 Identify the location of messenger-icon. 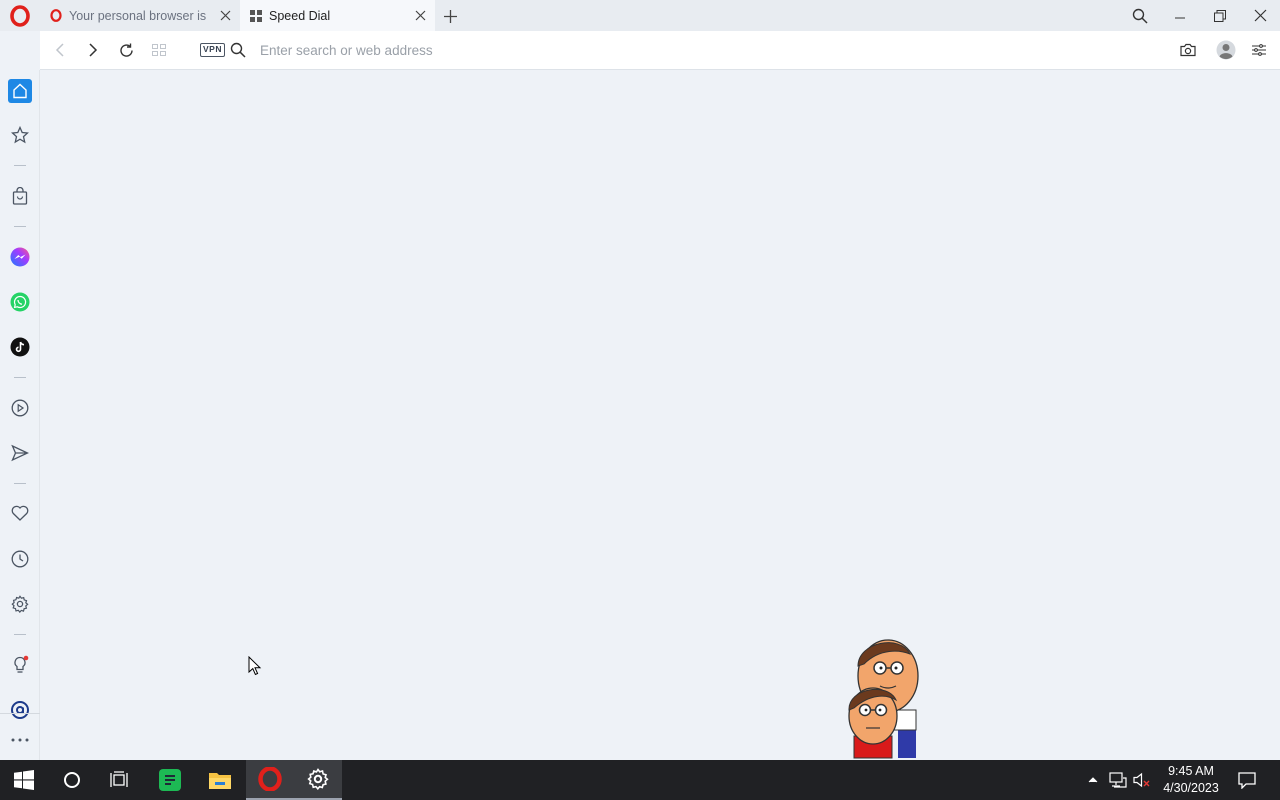
(20, 257).